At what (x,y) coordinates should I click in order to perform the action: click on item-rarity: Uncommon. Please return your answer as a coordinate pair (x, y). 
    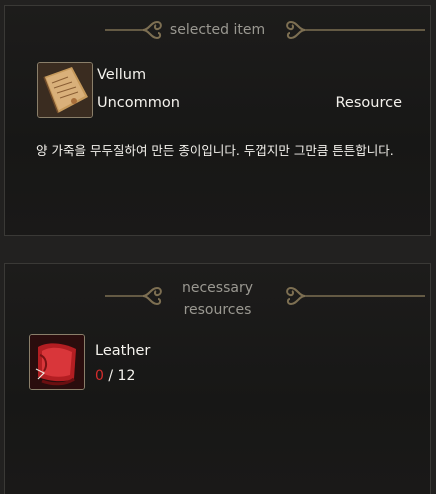
    Looking at the image, I should click on (138, 103).